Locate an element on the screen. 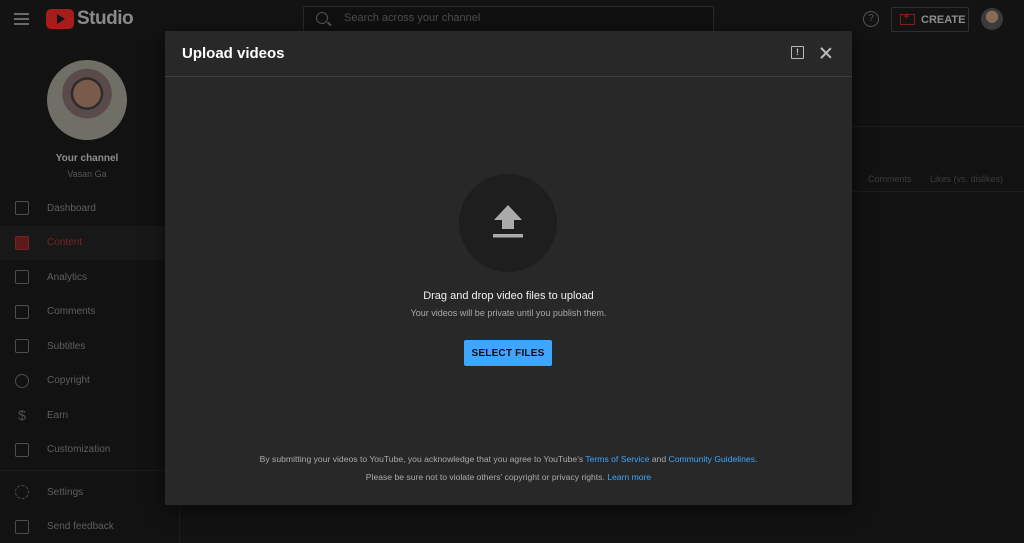 The image size is (1024, 543). sidebar-item-label: Subtitles is located at coordinates (66, 346).